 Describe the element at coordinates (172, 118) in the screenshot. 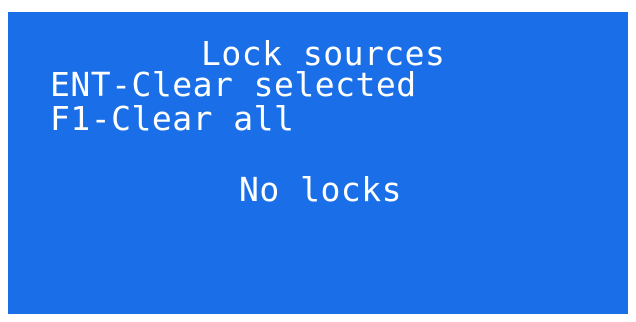

I see `help-f1-clear-all: F1-Clear all` at that location.